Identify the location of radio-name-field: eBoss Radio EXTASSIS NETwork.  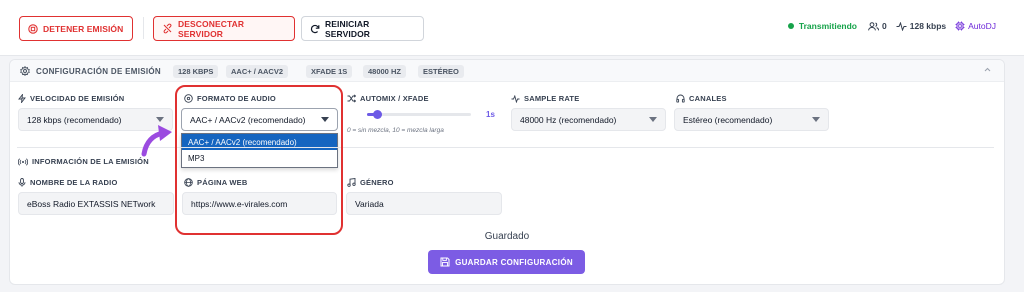
(96, 203).